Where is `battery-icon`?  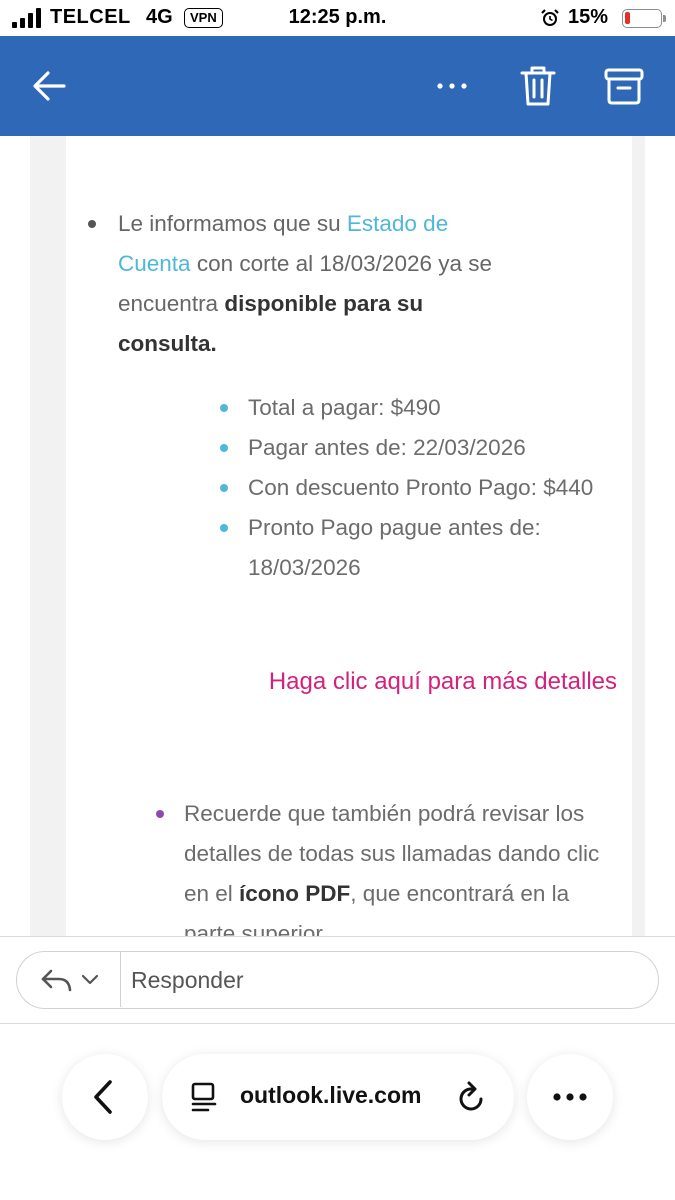
battery-icon is located at coordinates (642, 18).